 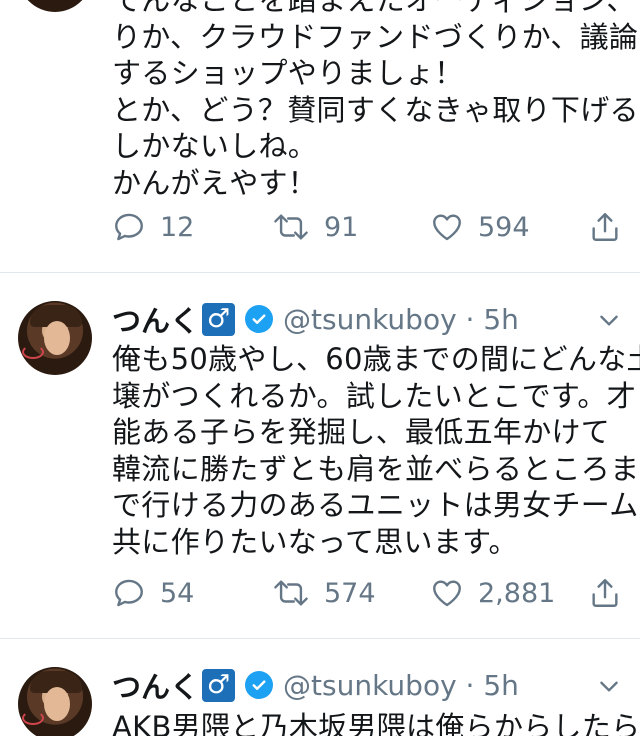 What do you see at coordinates (153, 227) in the screenshot?
I see `reply-button: 12` at bounding box center [153, 227].